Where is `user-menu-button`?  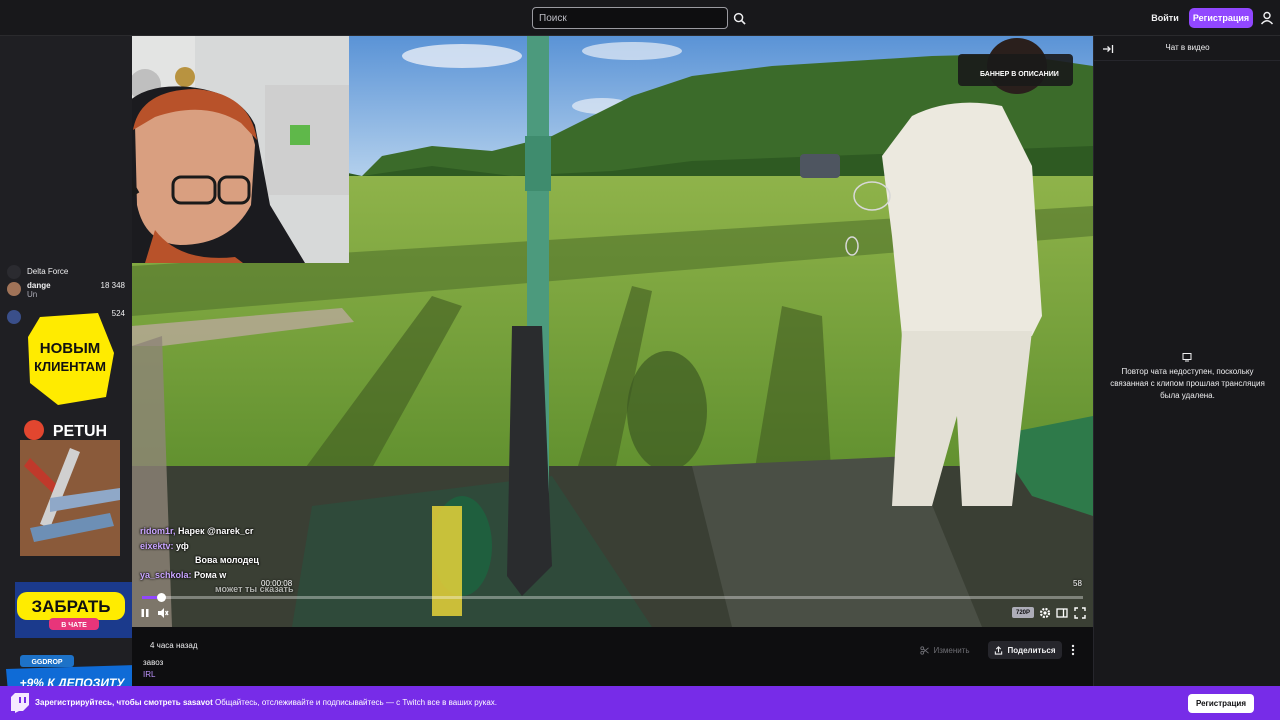
user-menu-button is located at coordinates (1267, 18).